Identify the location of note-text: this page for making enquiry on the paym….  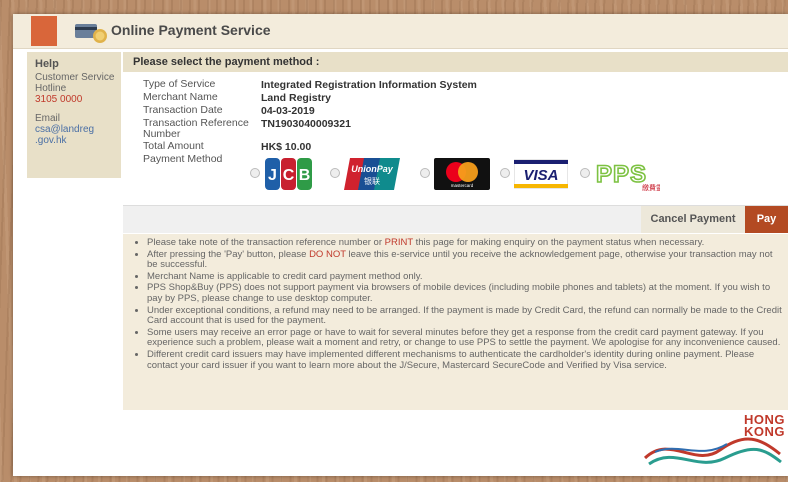
(558, 242).